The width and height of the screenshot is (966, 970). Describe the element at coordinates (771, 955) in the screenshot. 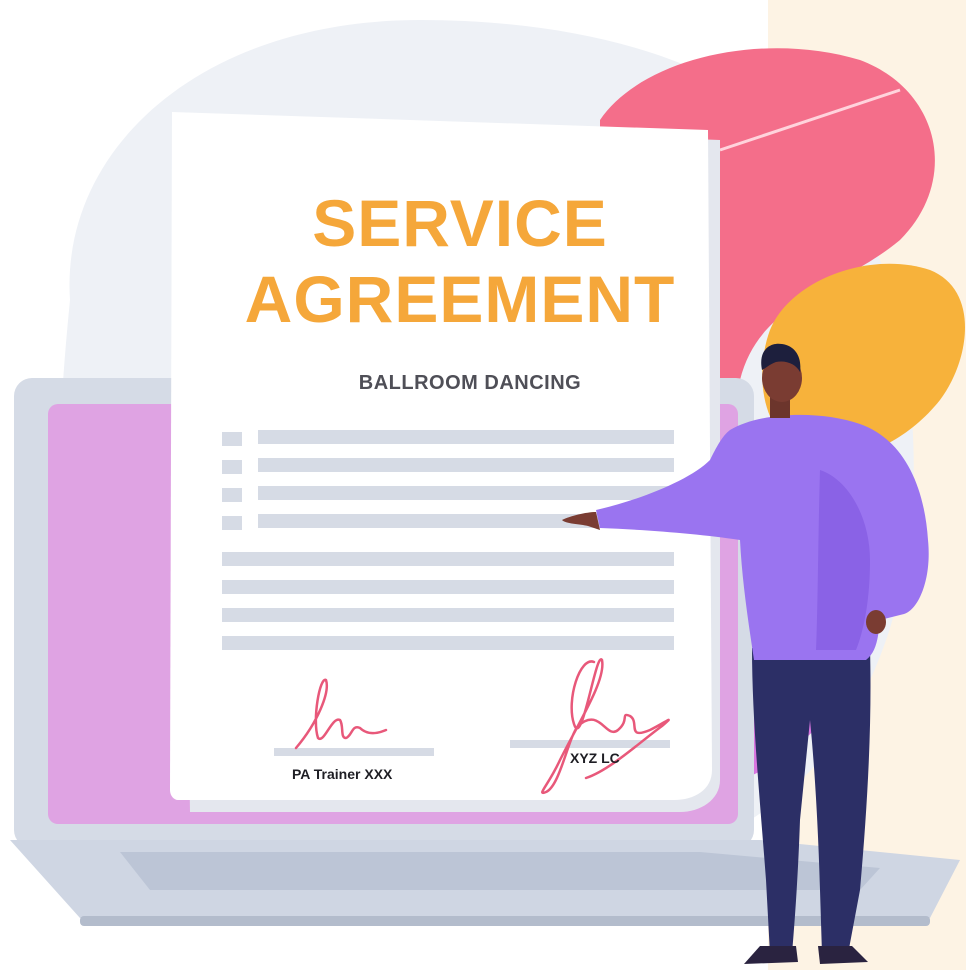

I see `person-left-shoe` at that location.